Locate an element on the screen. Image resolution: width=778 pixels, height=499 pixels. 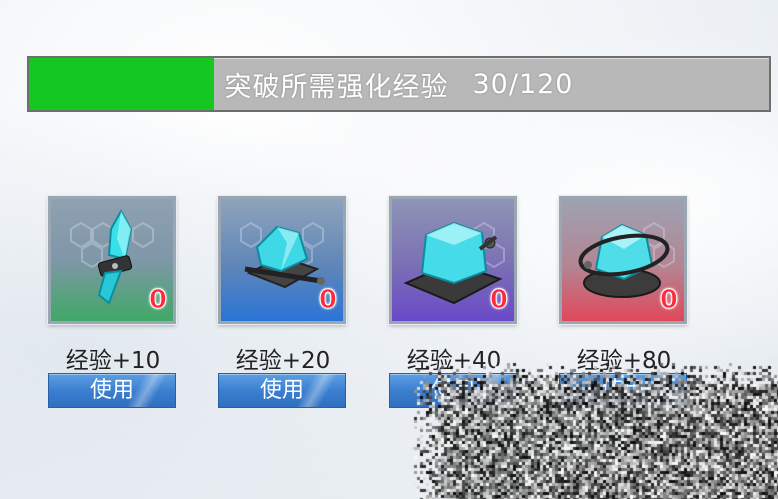
progress-text: 突破所需强化经验 30/120 is located at coordinates (399, 84).